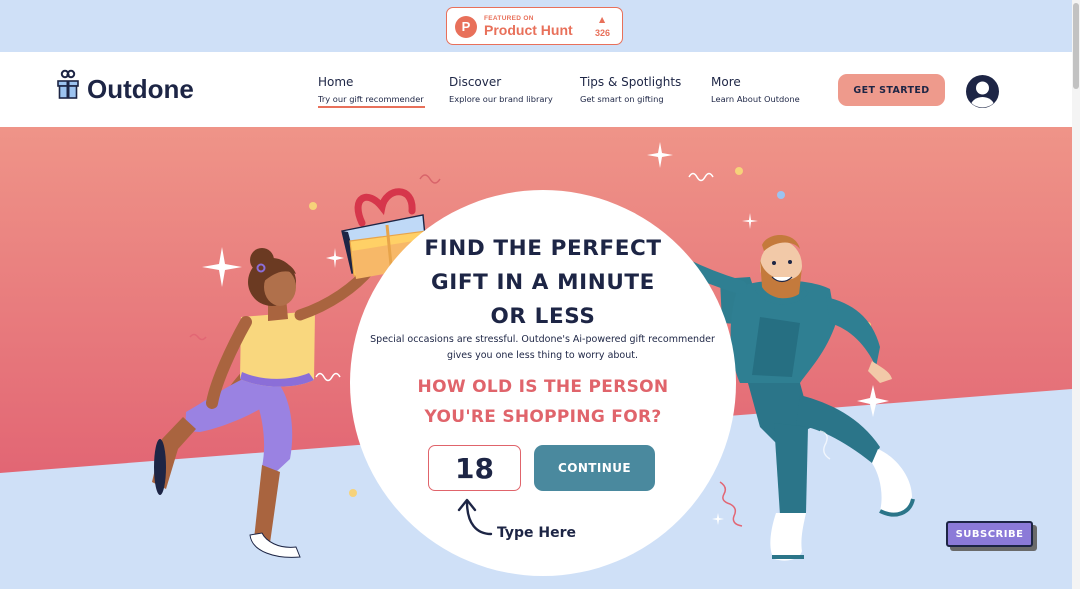  I want to click on age-input, so click(474, 468).